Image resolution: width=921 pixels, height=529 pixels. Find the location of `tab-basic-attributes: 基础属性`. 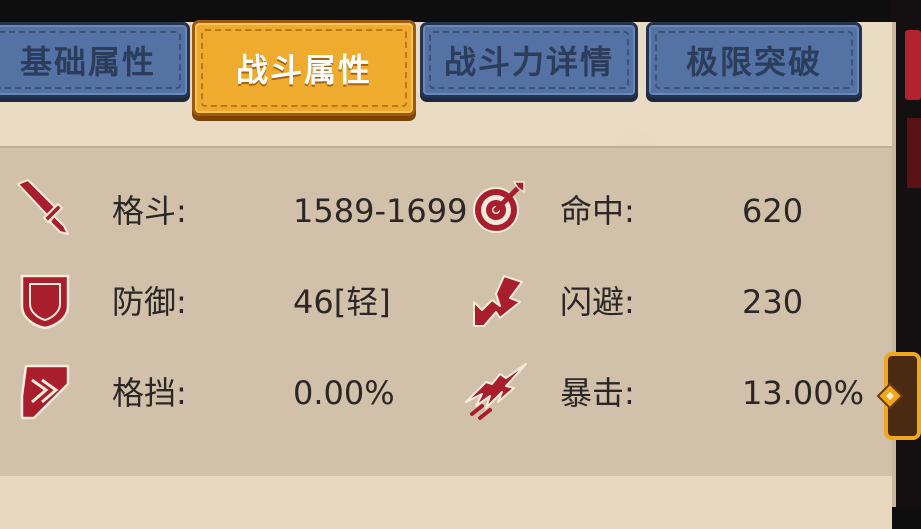

tab-basic-attributes: 基础属性 is located at coordinates (95, 60).